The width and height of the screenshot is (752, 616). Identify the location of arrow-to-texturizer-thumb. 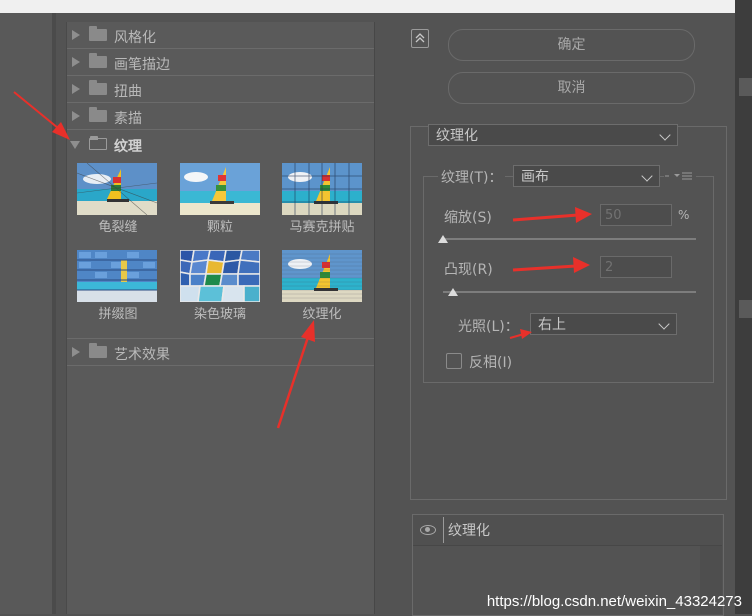
(293, 381).